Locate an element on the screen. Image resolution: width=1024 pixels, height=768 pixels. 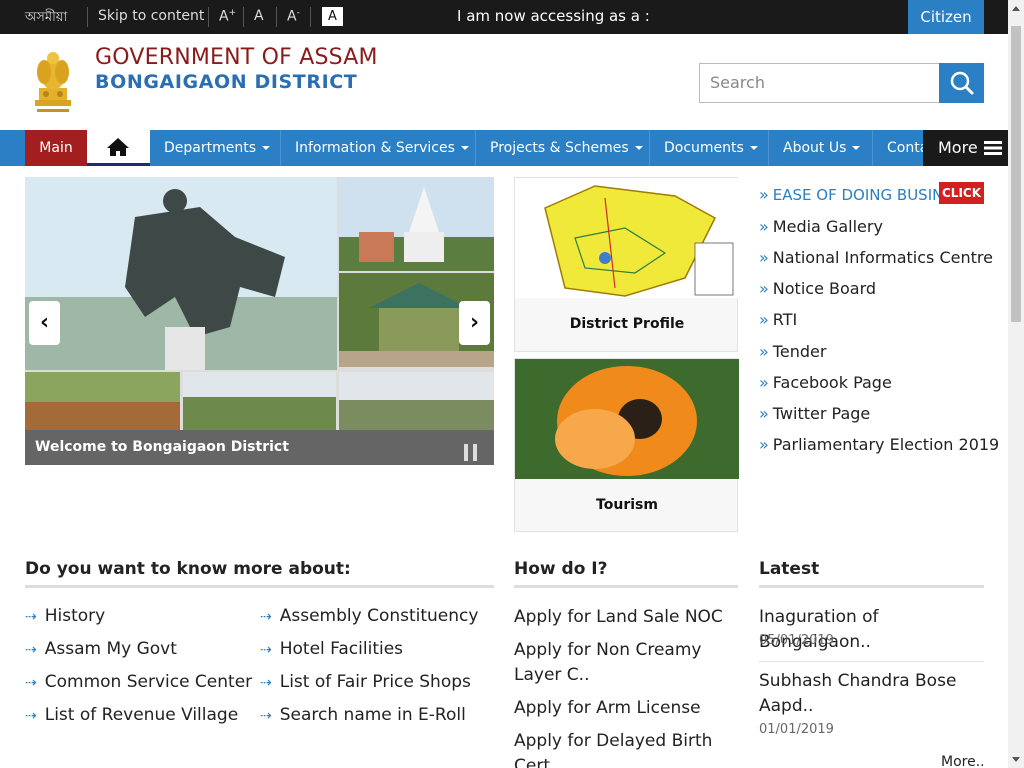
high-contrast-button: A is located at coordinates (332, 16).